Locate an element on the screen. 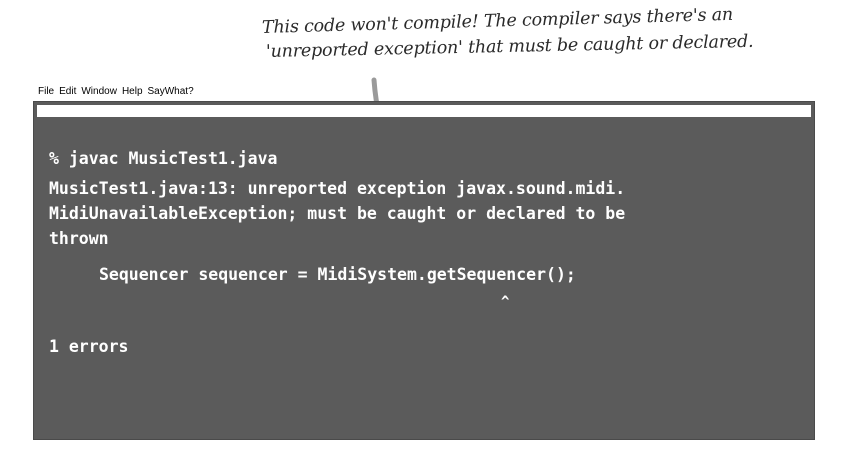 The width and height of the screenshot is (848, 462). menu-help: Help is located at coordinates (132, 91).